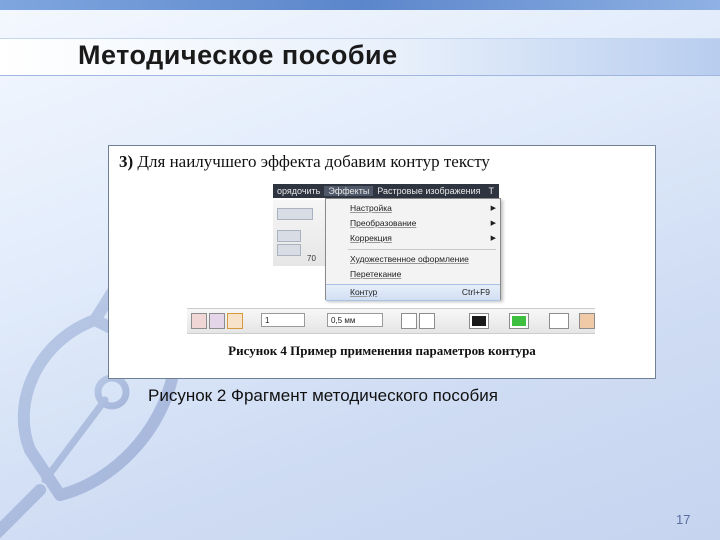 Image resolution: width=720 pixels, height=540 pixels. Describe the element at coordinates (429, 191) in the screenshot. I see `menu-bitmaps: Растровые изображения` at that location.